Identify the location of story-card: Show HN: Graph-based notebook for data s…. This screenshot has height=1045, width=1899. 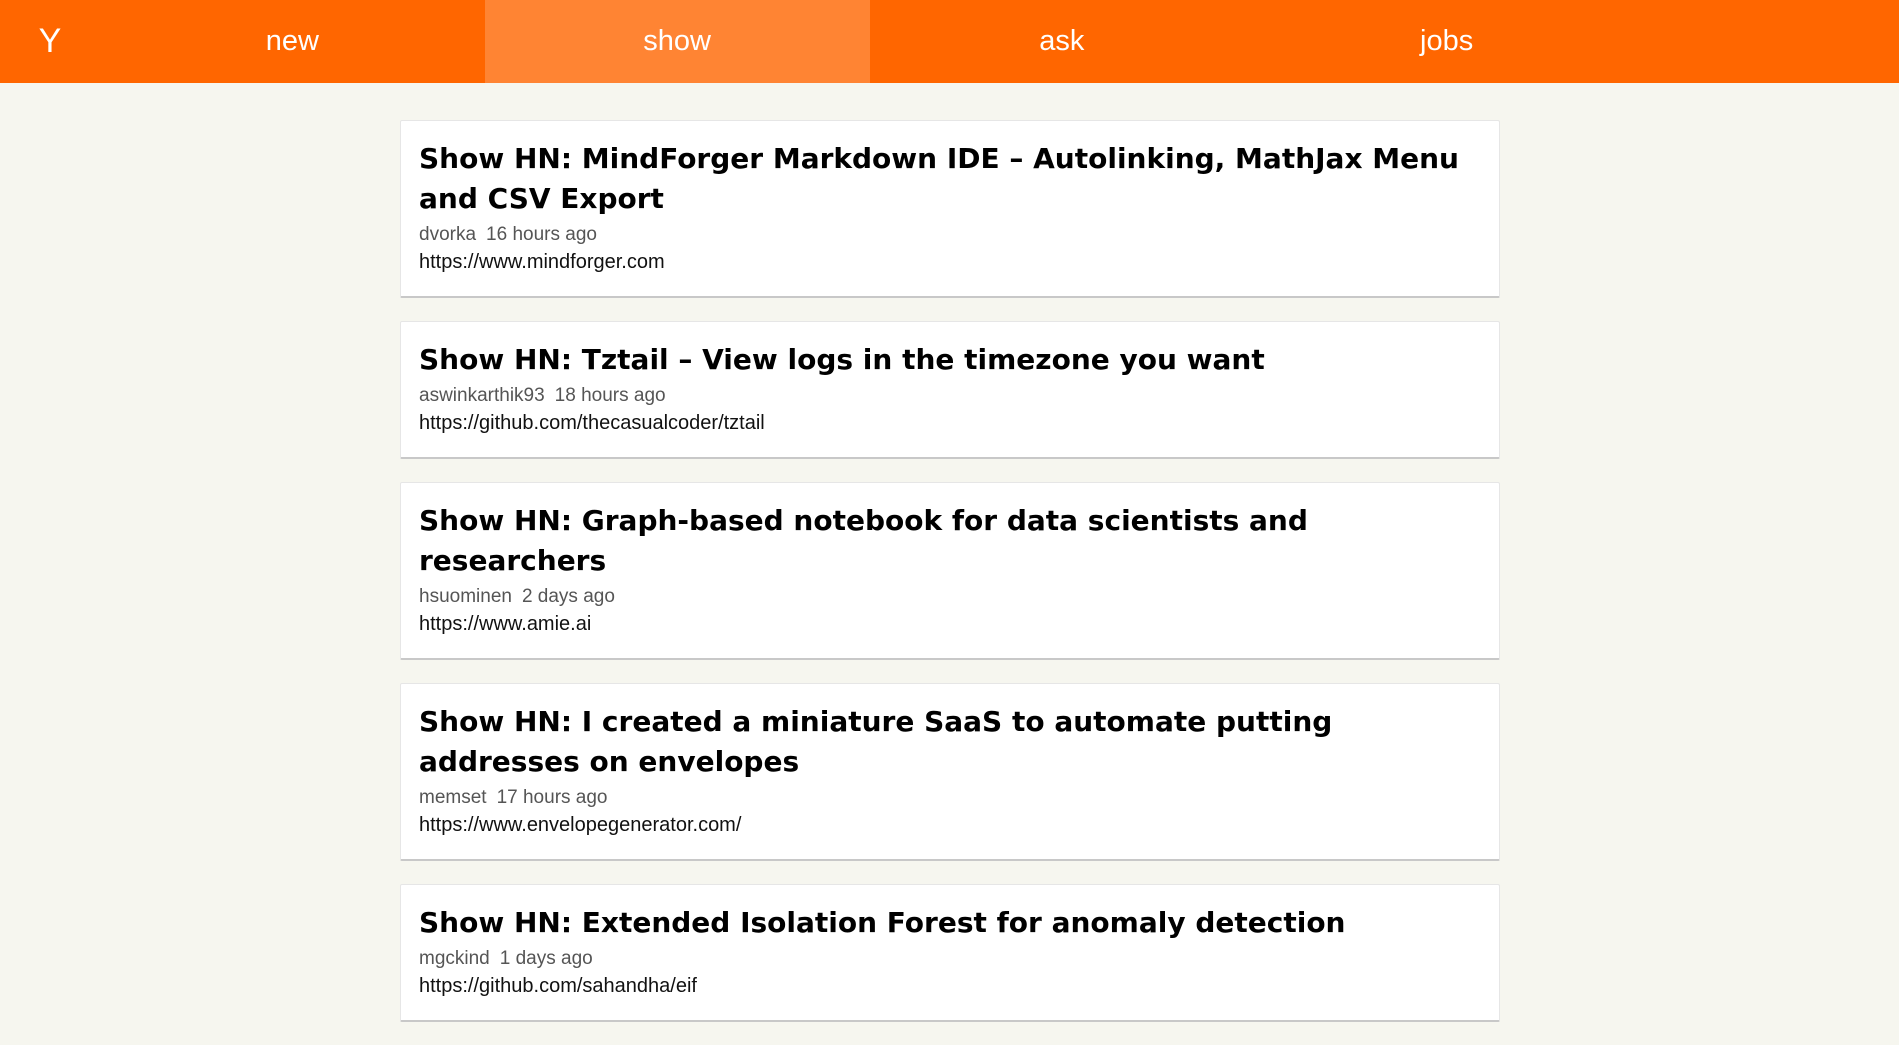
(950, 571).